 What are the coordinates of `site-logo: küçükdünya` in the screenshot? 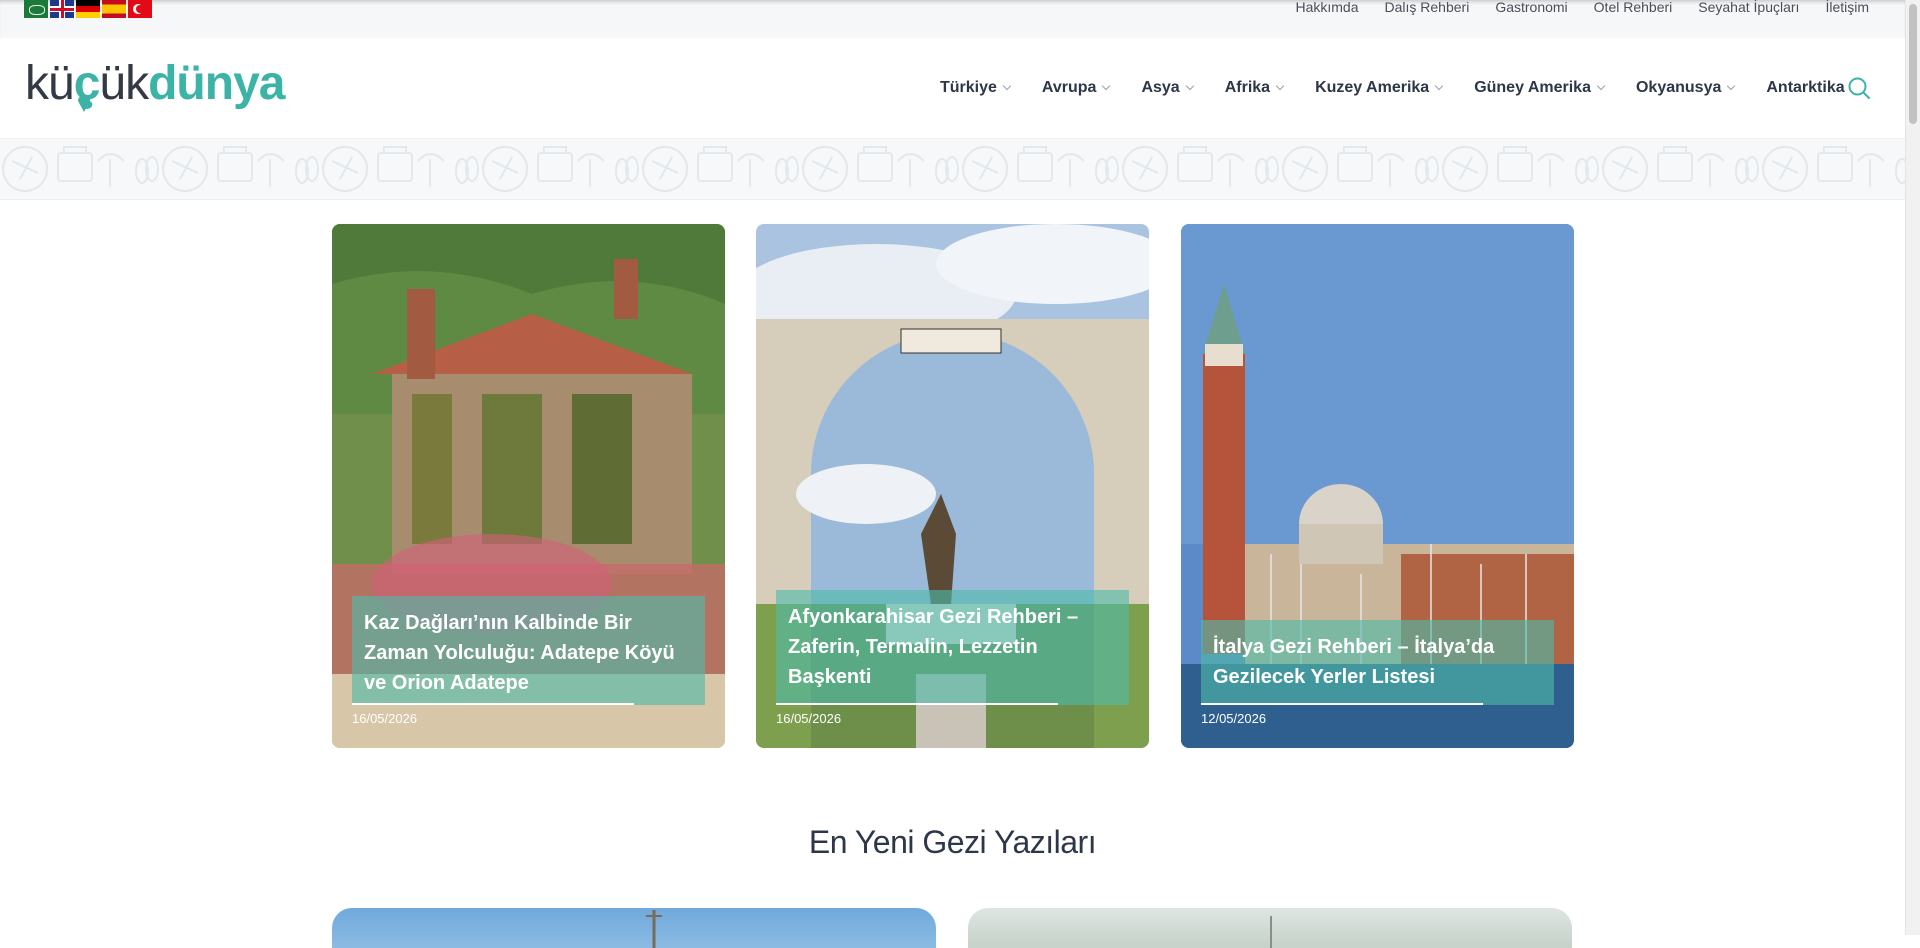 It's located at (155, 84).